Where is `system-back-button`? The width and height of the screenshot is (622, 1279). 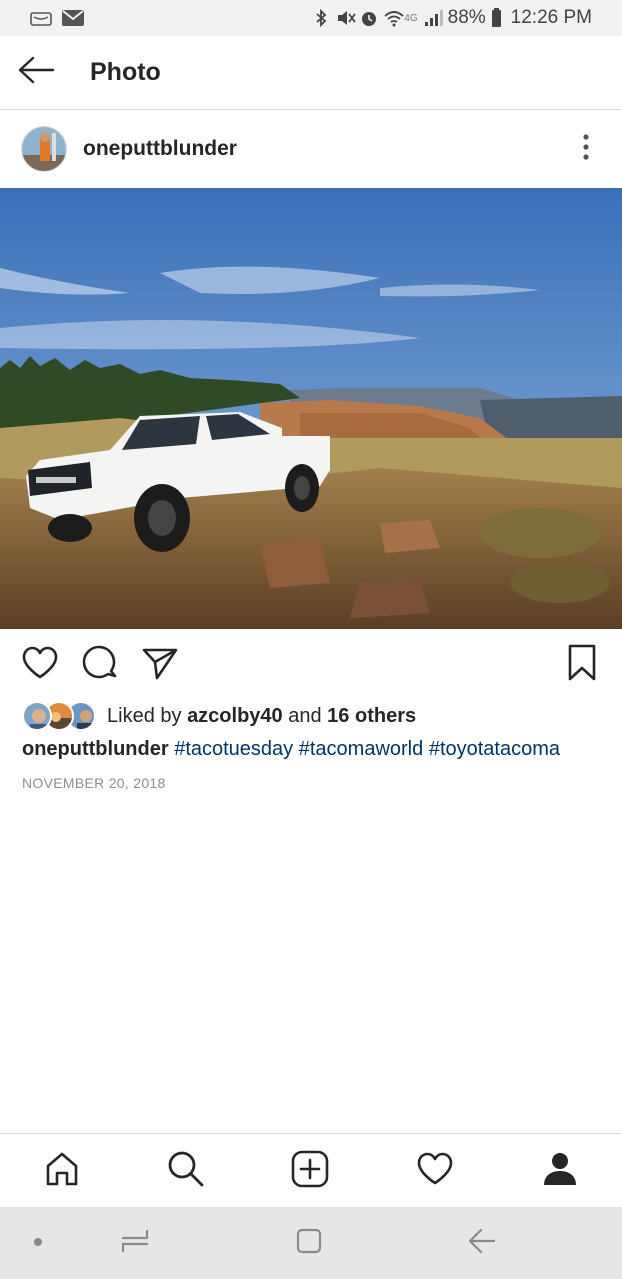
system-back-button is located at coordinates (482, 1243).